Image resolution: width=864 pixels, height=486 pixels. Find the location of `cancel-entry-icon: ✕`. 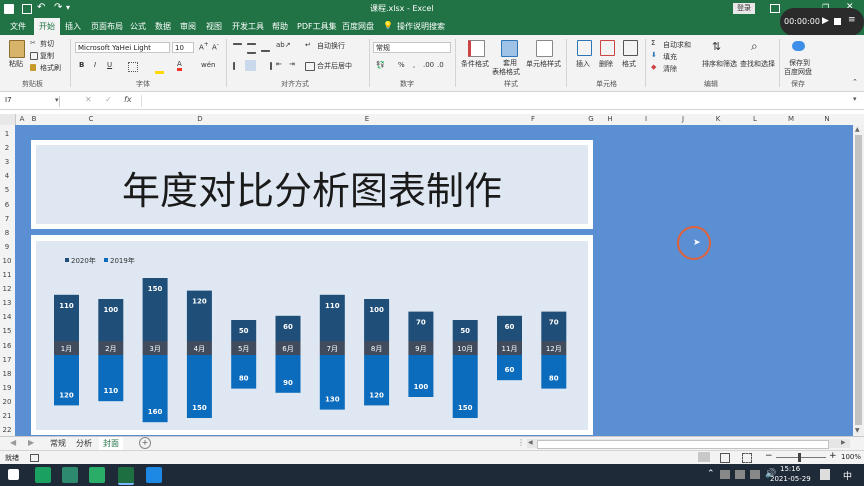

cancel-entry-icon: ✕ is located at coordinates (88, 99).